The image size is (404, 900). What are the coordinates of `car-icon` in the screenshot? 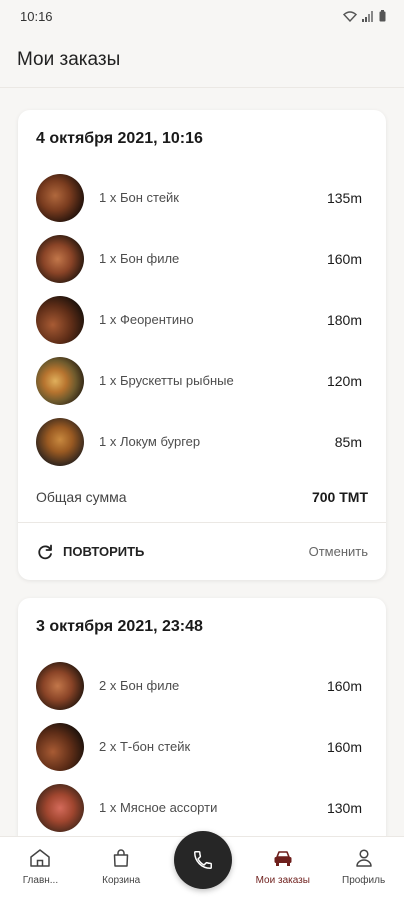 It's located at (283, 858).